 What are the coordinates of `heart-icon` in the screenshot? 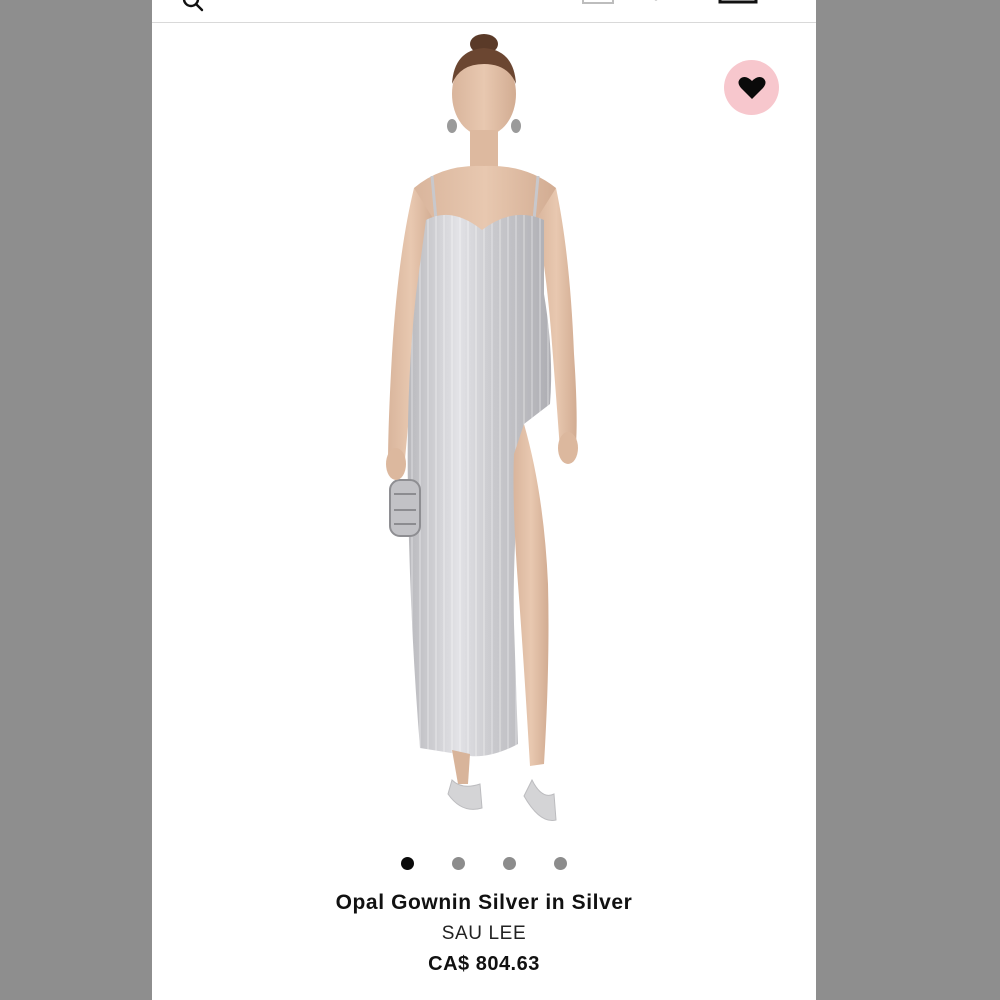 It's located at (751, 87).